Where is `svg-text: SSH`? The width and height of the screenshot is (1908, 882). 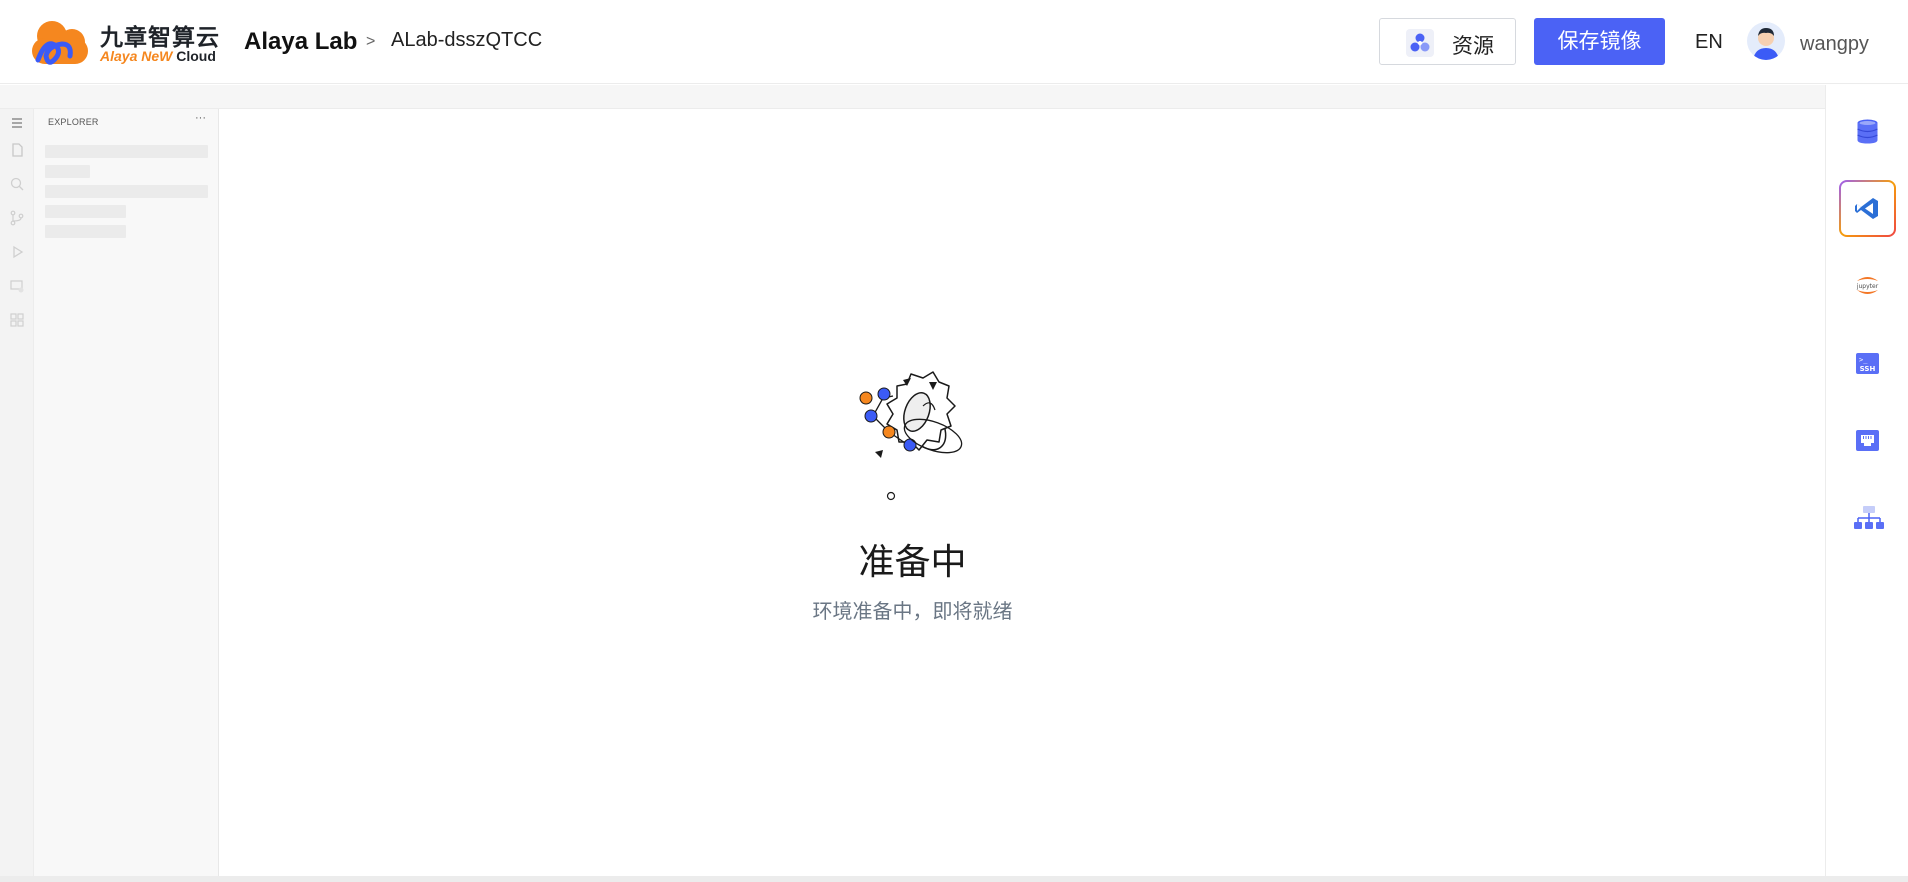
svg-text: SSH is located at coordinates (1868, 369).